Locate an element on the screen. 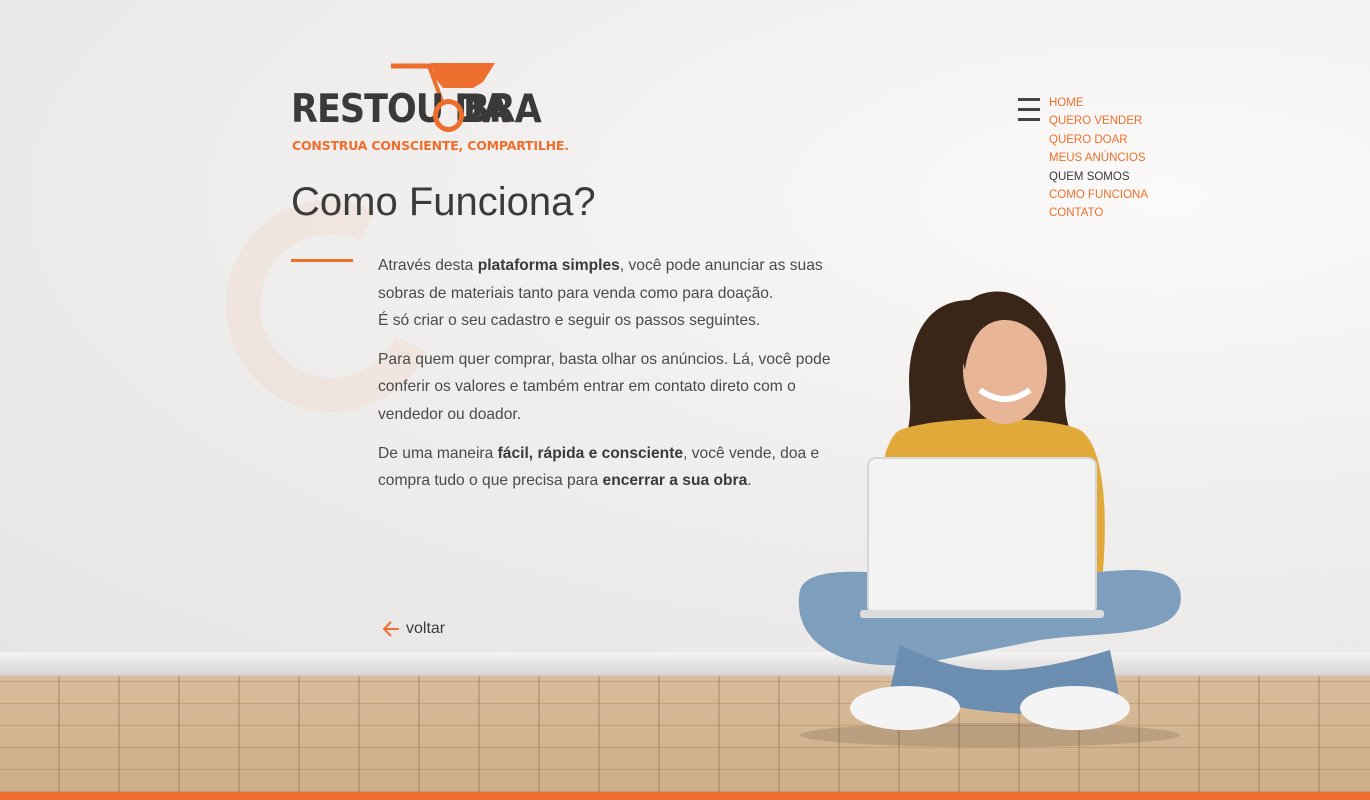  logo-tagline: CONSTRUA CONSCIENTE, COMPARTILHE. is located at coordinates (430, 145).